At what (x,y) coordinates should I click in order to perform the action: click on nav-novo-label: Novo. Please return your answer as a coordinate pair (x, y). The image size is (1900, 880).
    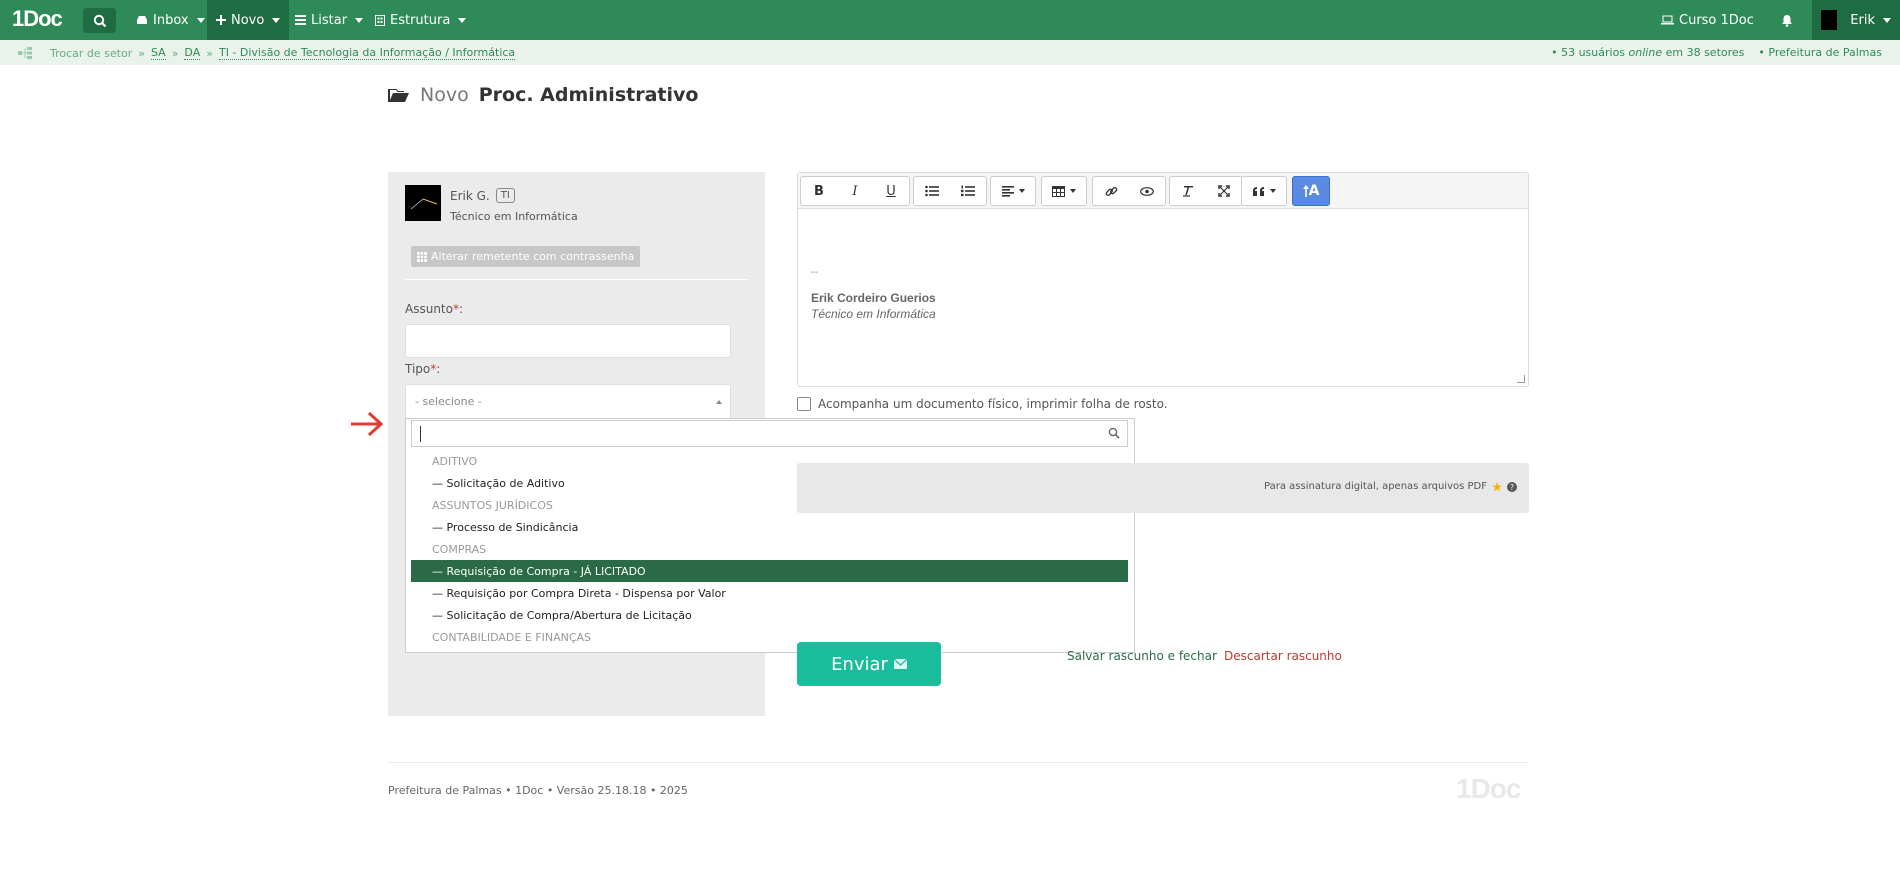
    Looking at the image, I should click on (248, 20).